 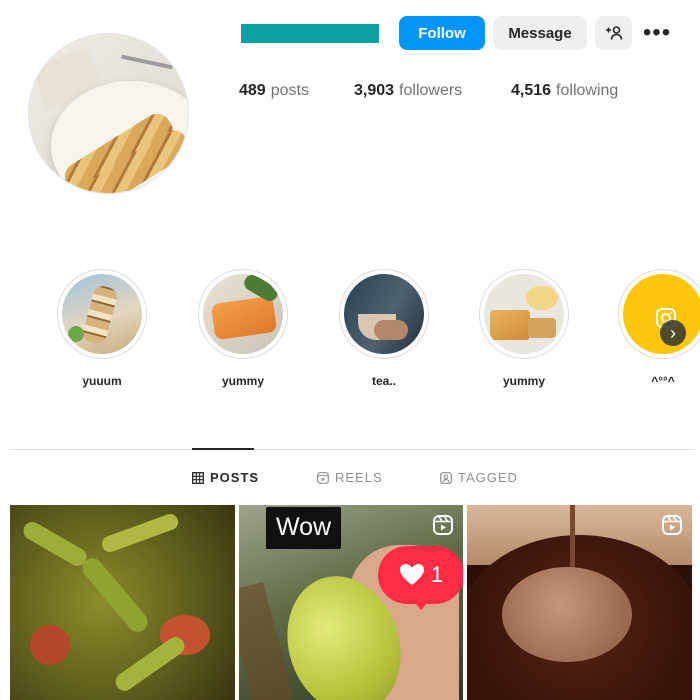 I want to click on stat-followers: 3,903 followers, so click(x=408, y=91).